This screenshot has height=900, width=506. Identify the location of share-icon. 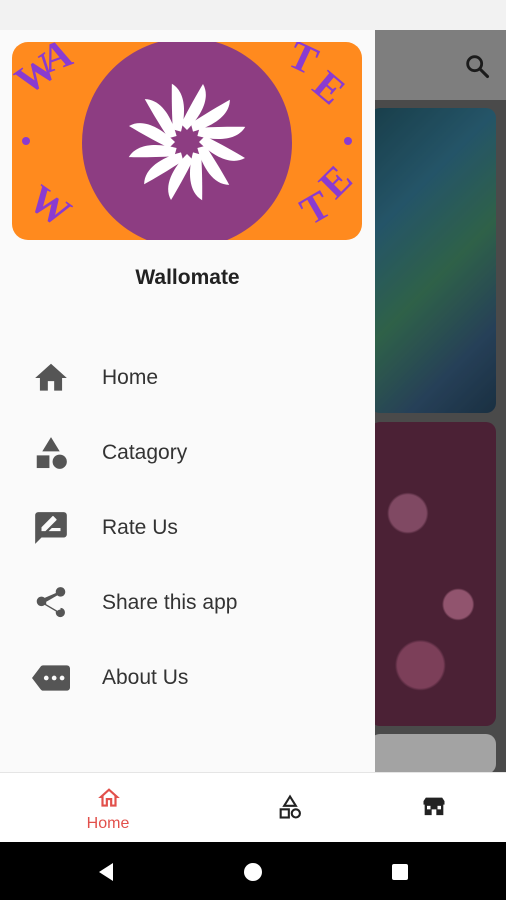
(51, 601).